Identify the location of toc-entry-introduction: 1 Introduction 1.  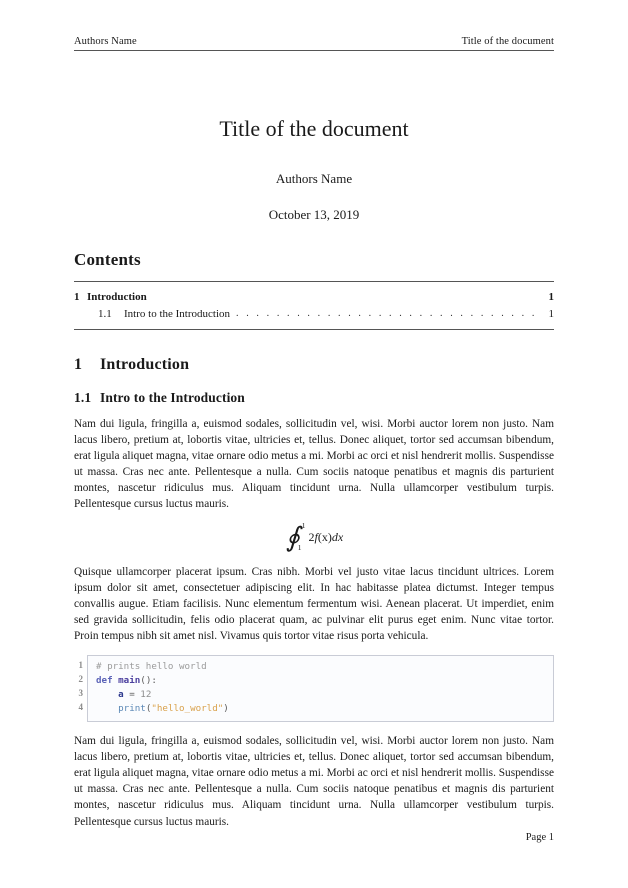
(314, 298).